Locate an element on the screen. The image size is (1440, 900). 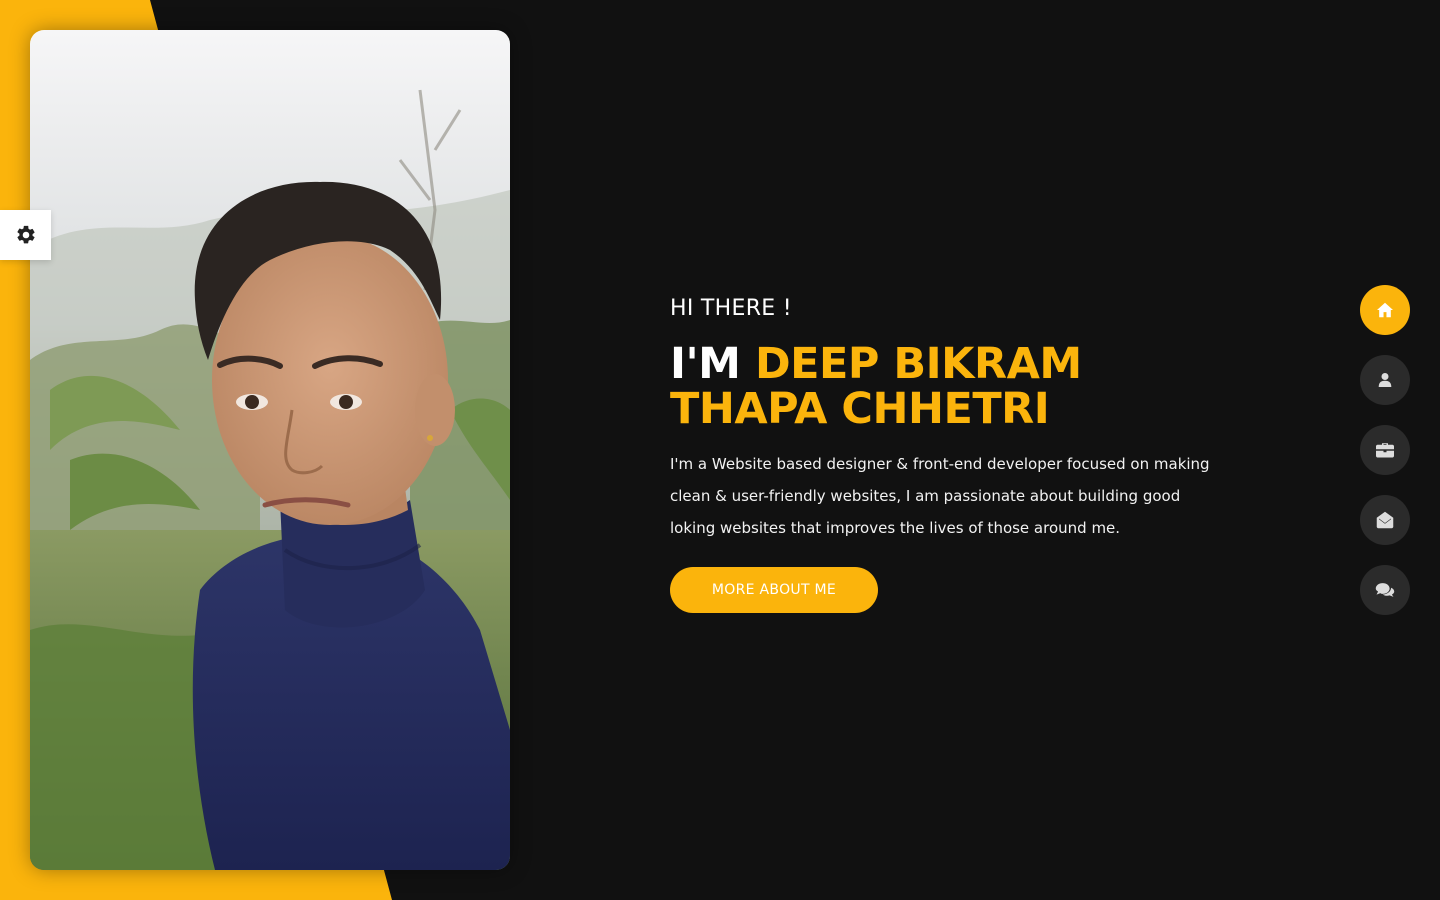
settings-toggle-button is located at coordinates (25, 235).